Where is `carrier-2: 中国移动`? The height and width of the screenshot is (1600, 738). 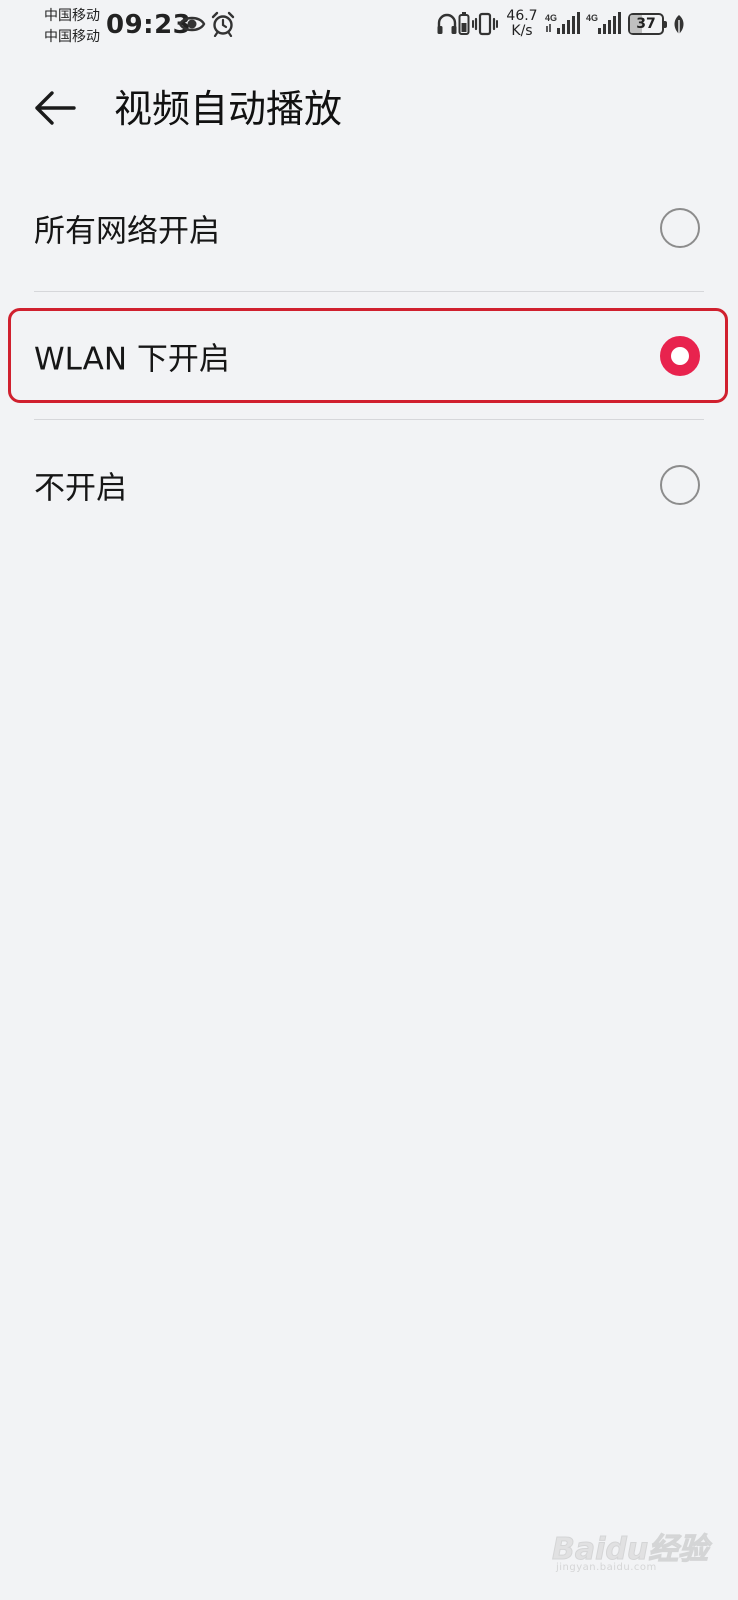 carrier-2: 中国移动 is located at coordinates (72, 37).